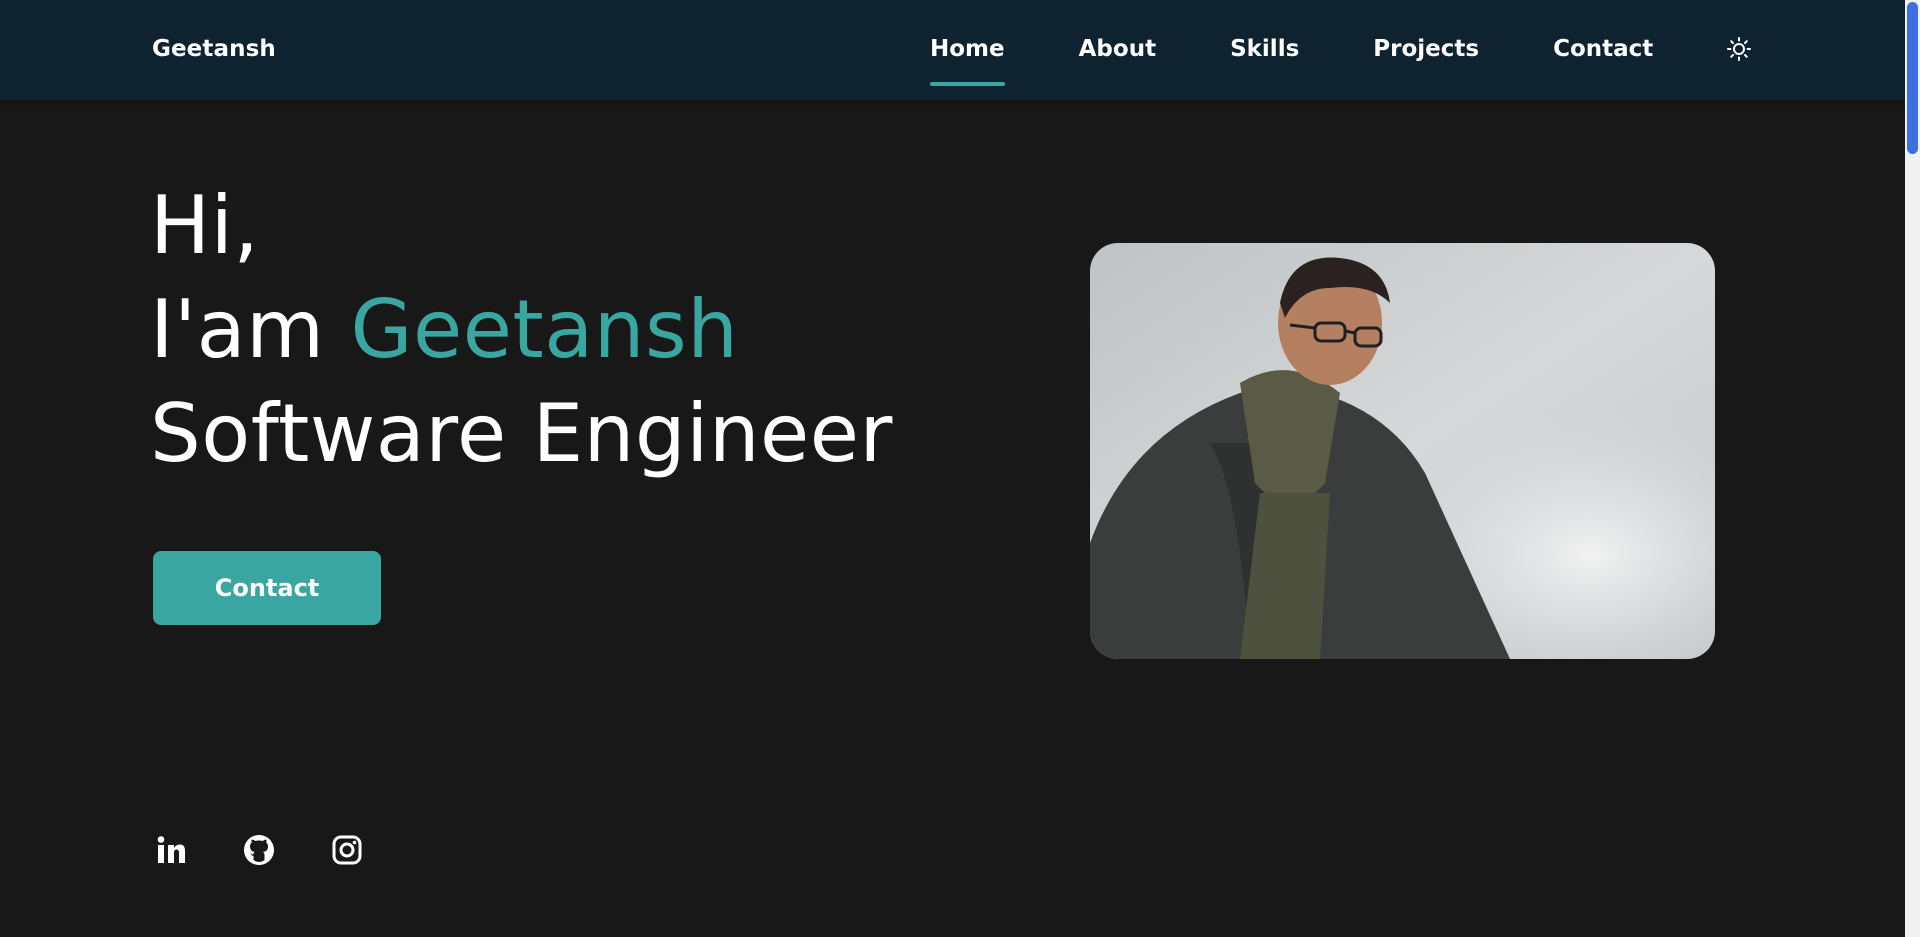 Image resolution: width=1920 pixels, height=937 pixels. I want to click on nav-skills: Skills, so click(1264, 49).